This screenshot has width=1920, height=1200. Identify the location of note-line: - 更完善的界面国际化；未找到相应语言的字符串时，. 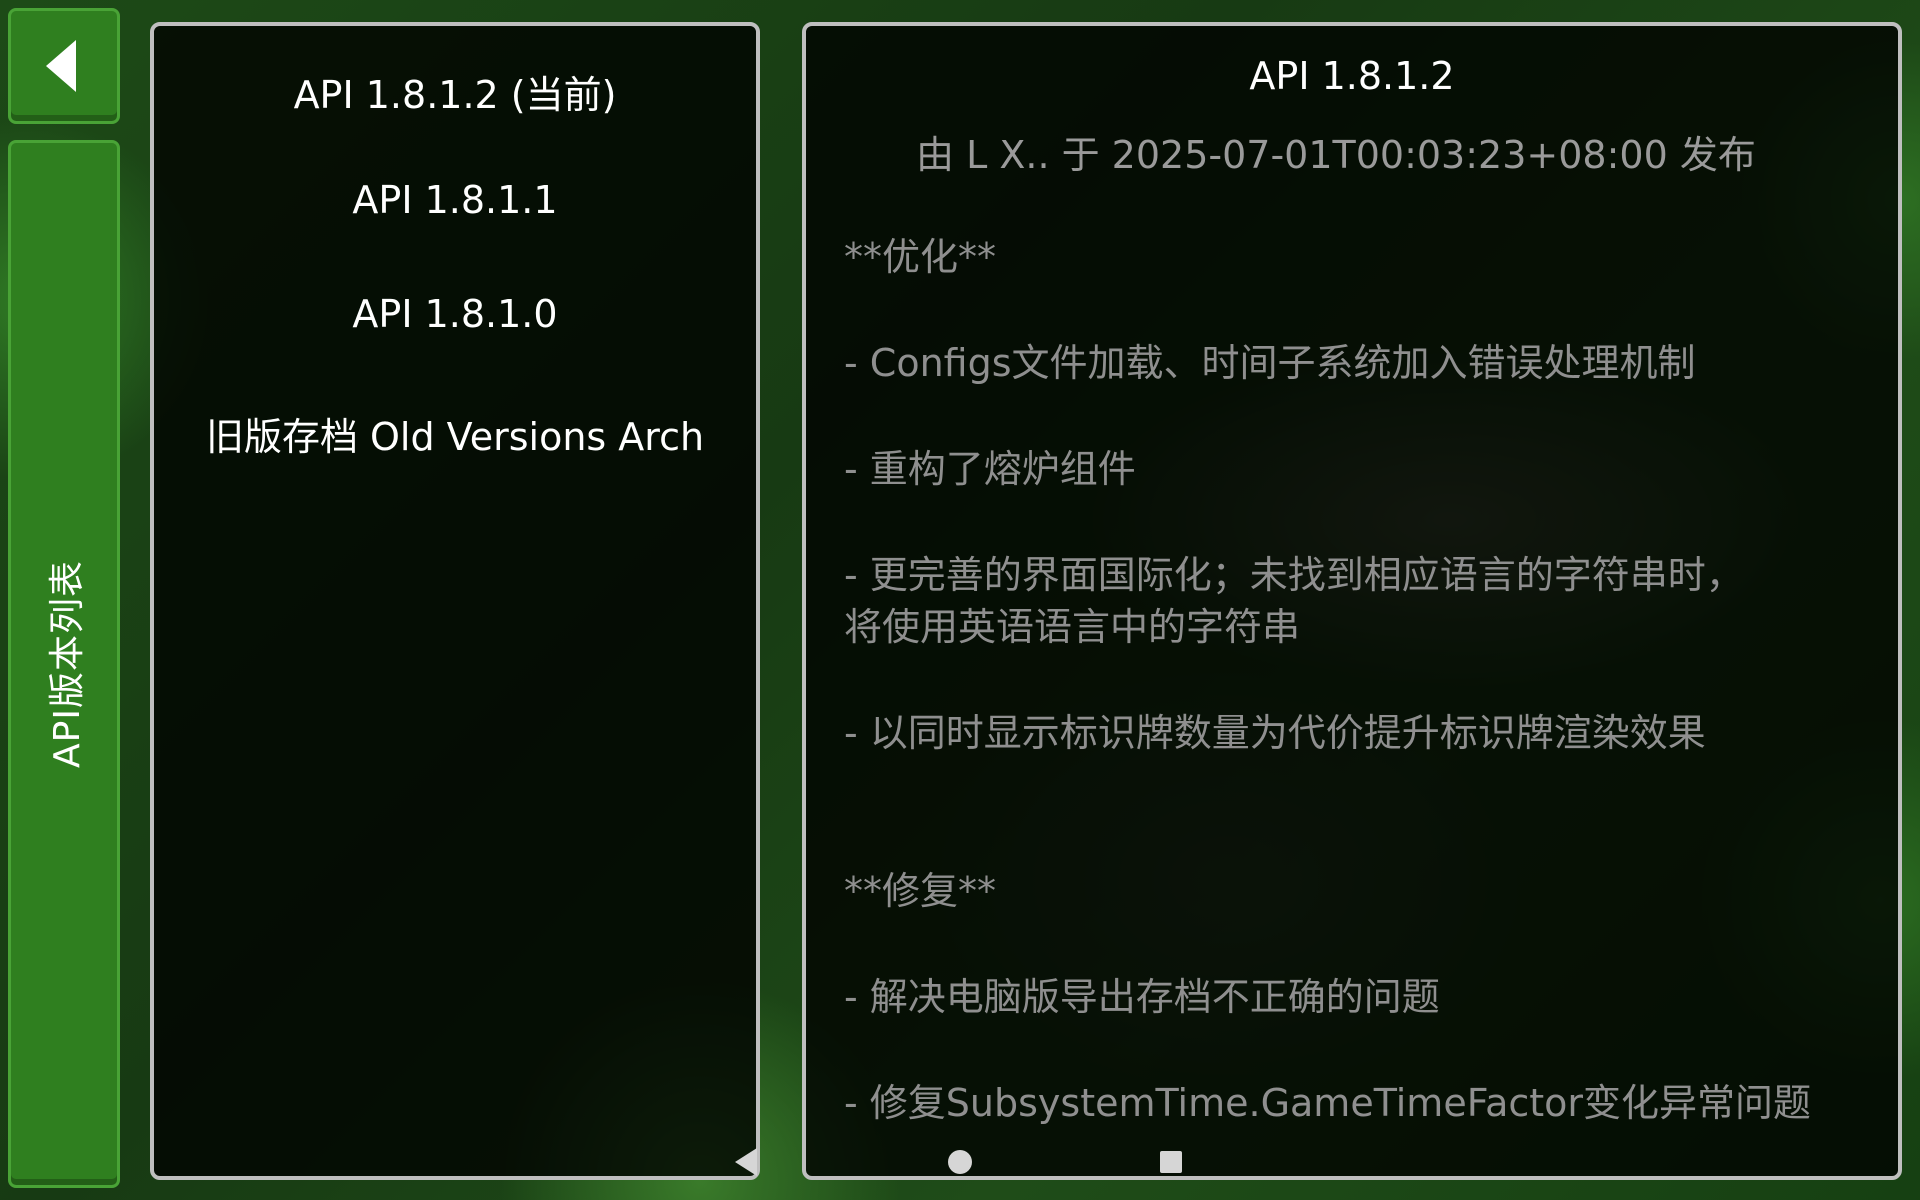
(1294, 575).